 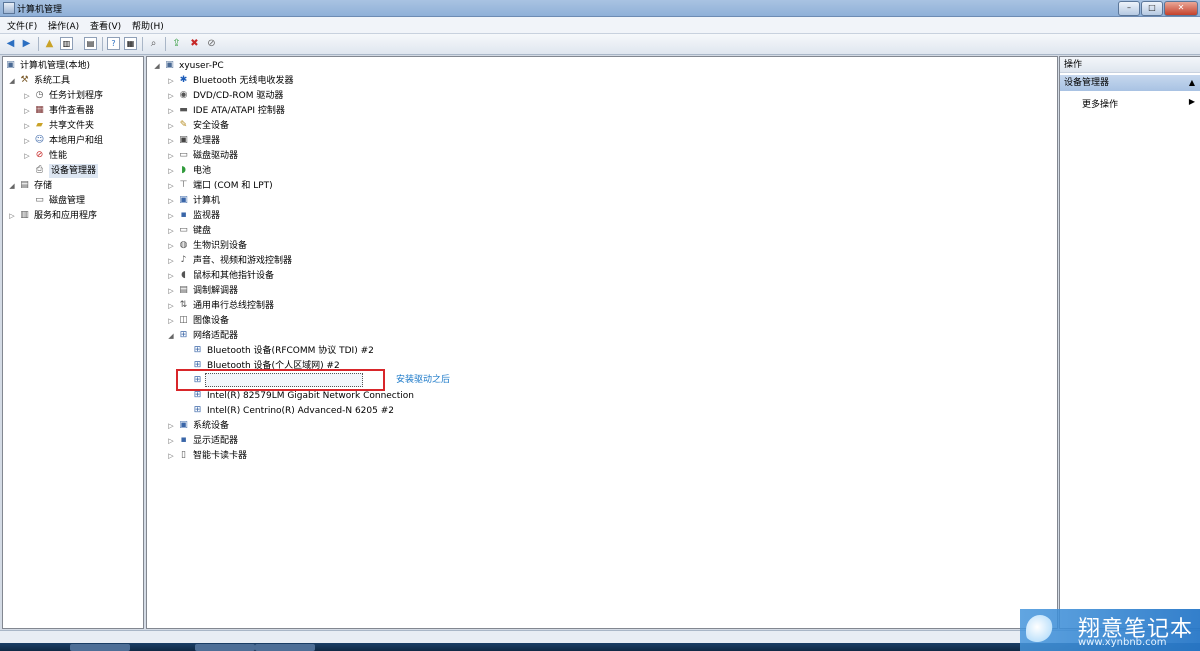 I want to click on device-category-item: ▷ ◉ DVD/CD-ROM 驱动器, so click(x=317, y=96).